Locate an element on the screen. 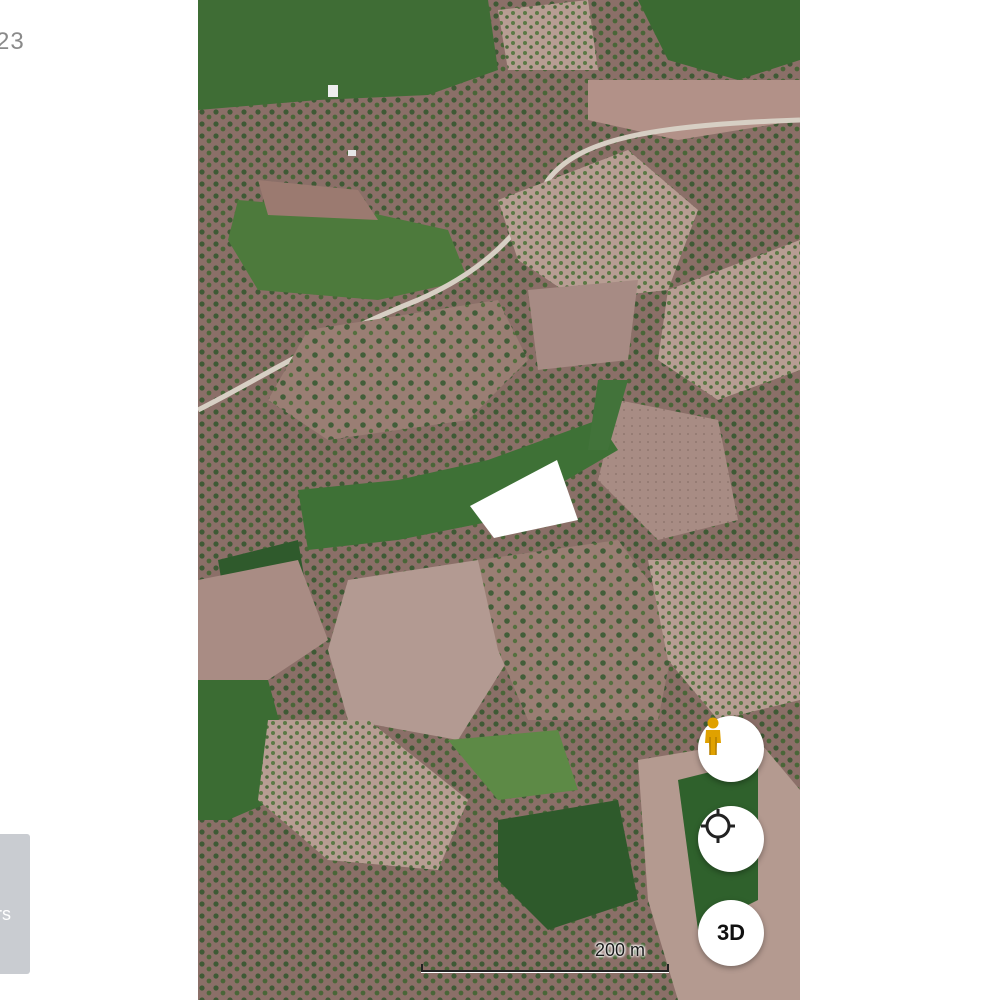  locate-me-button is located at coordinates (731, 839).